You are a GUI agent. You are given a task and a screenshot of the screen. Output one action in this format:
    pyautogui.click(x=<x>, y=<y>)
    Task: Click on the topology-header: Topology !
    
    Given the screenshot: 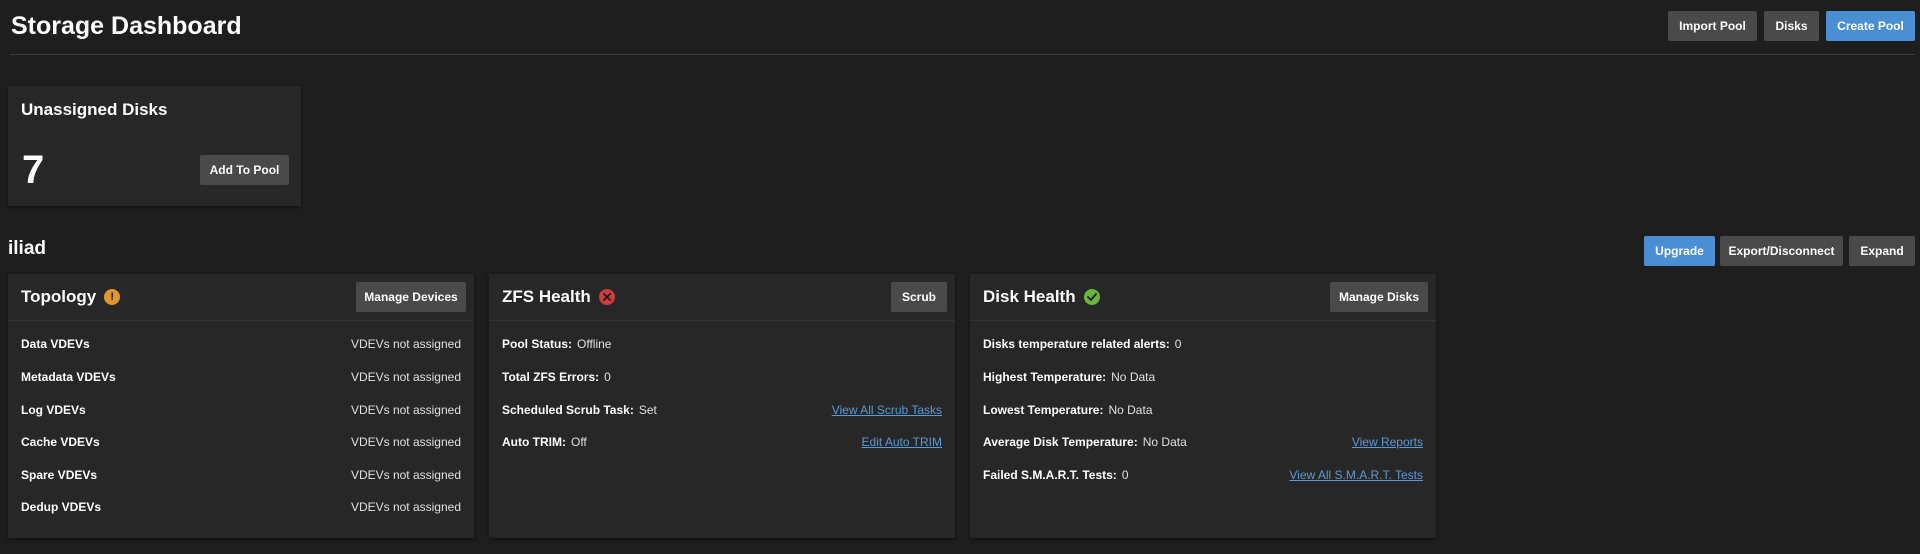 What is the action you would take?
    pyautogui.click(x=71, y=297)
    